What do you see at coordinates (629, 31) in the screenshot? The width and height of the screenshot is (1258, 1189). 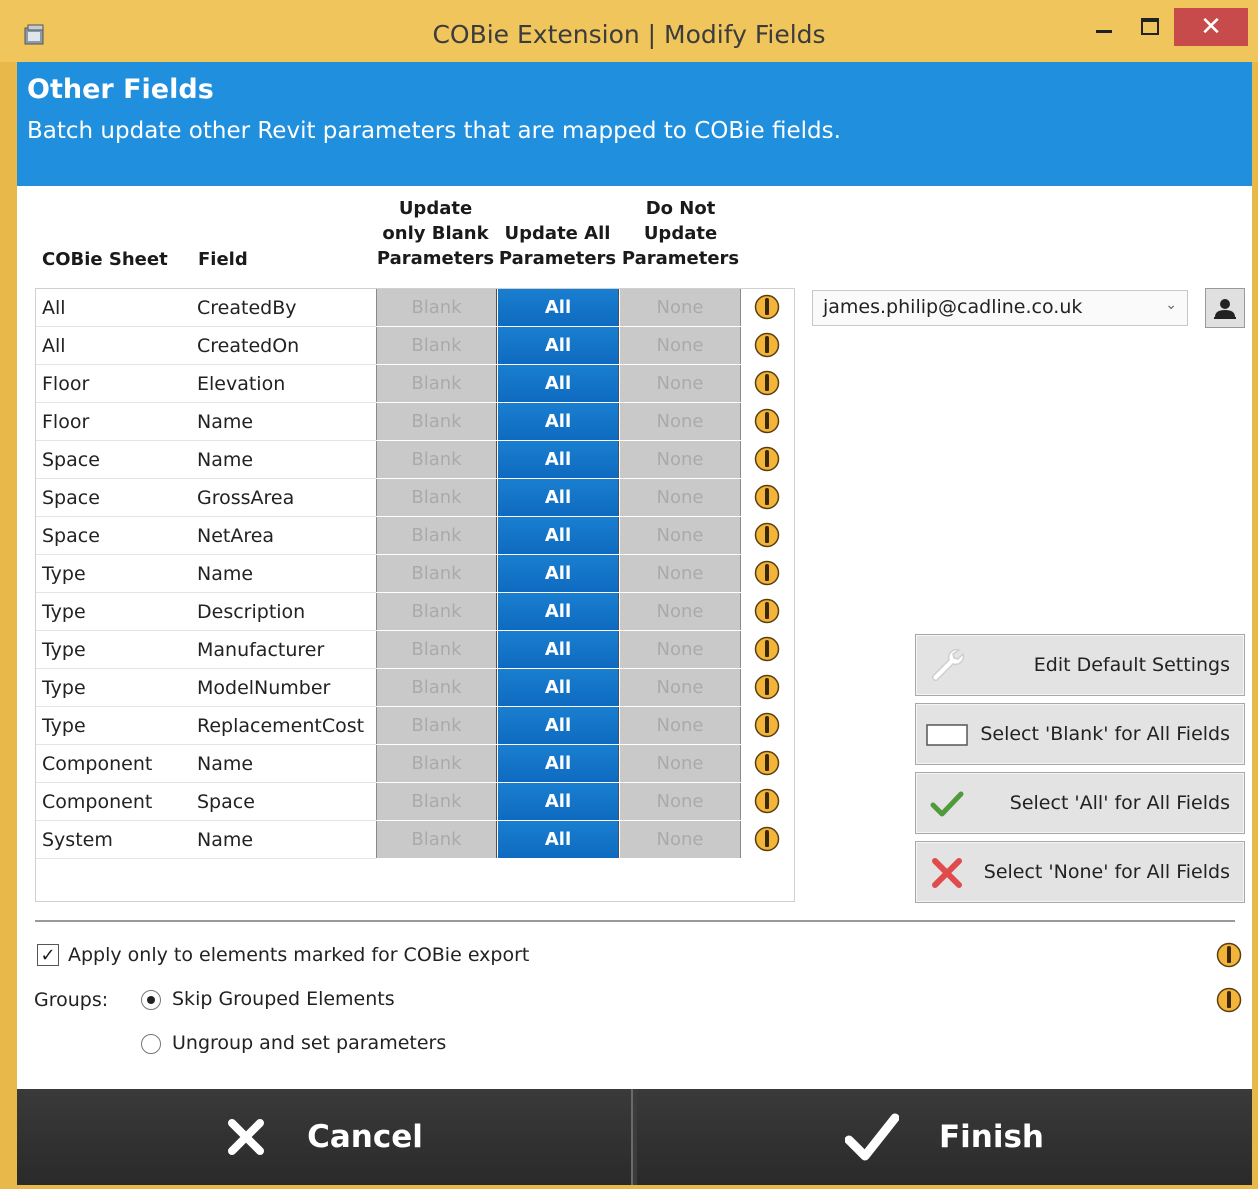 I see `title-bar: COBie Extension | Modify Fields ✕` at bounding box center [629, 31].